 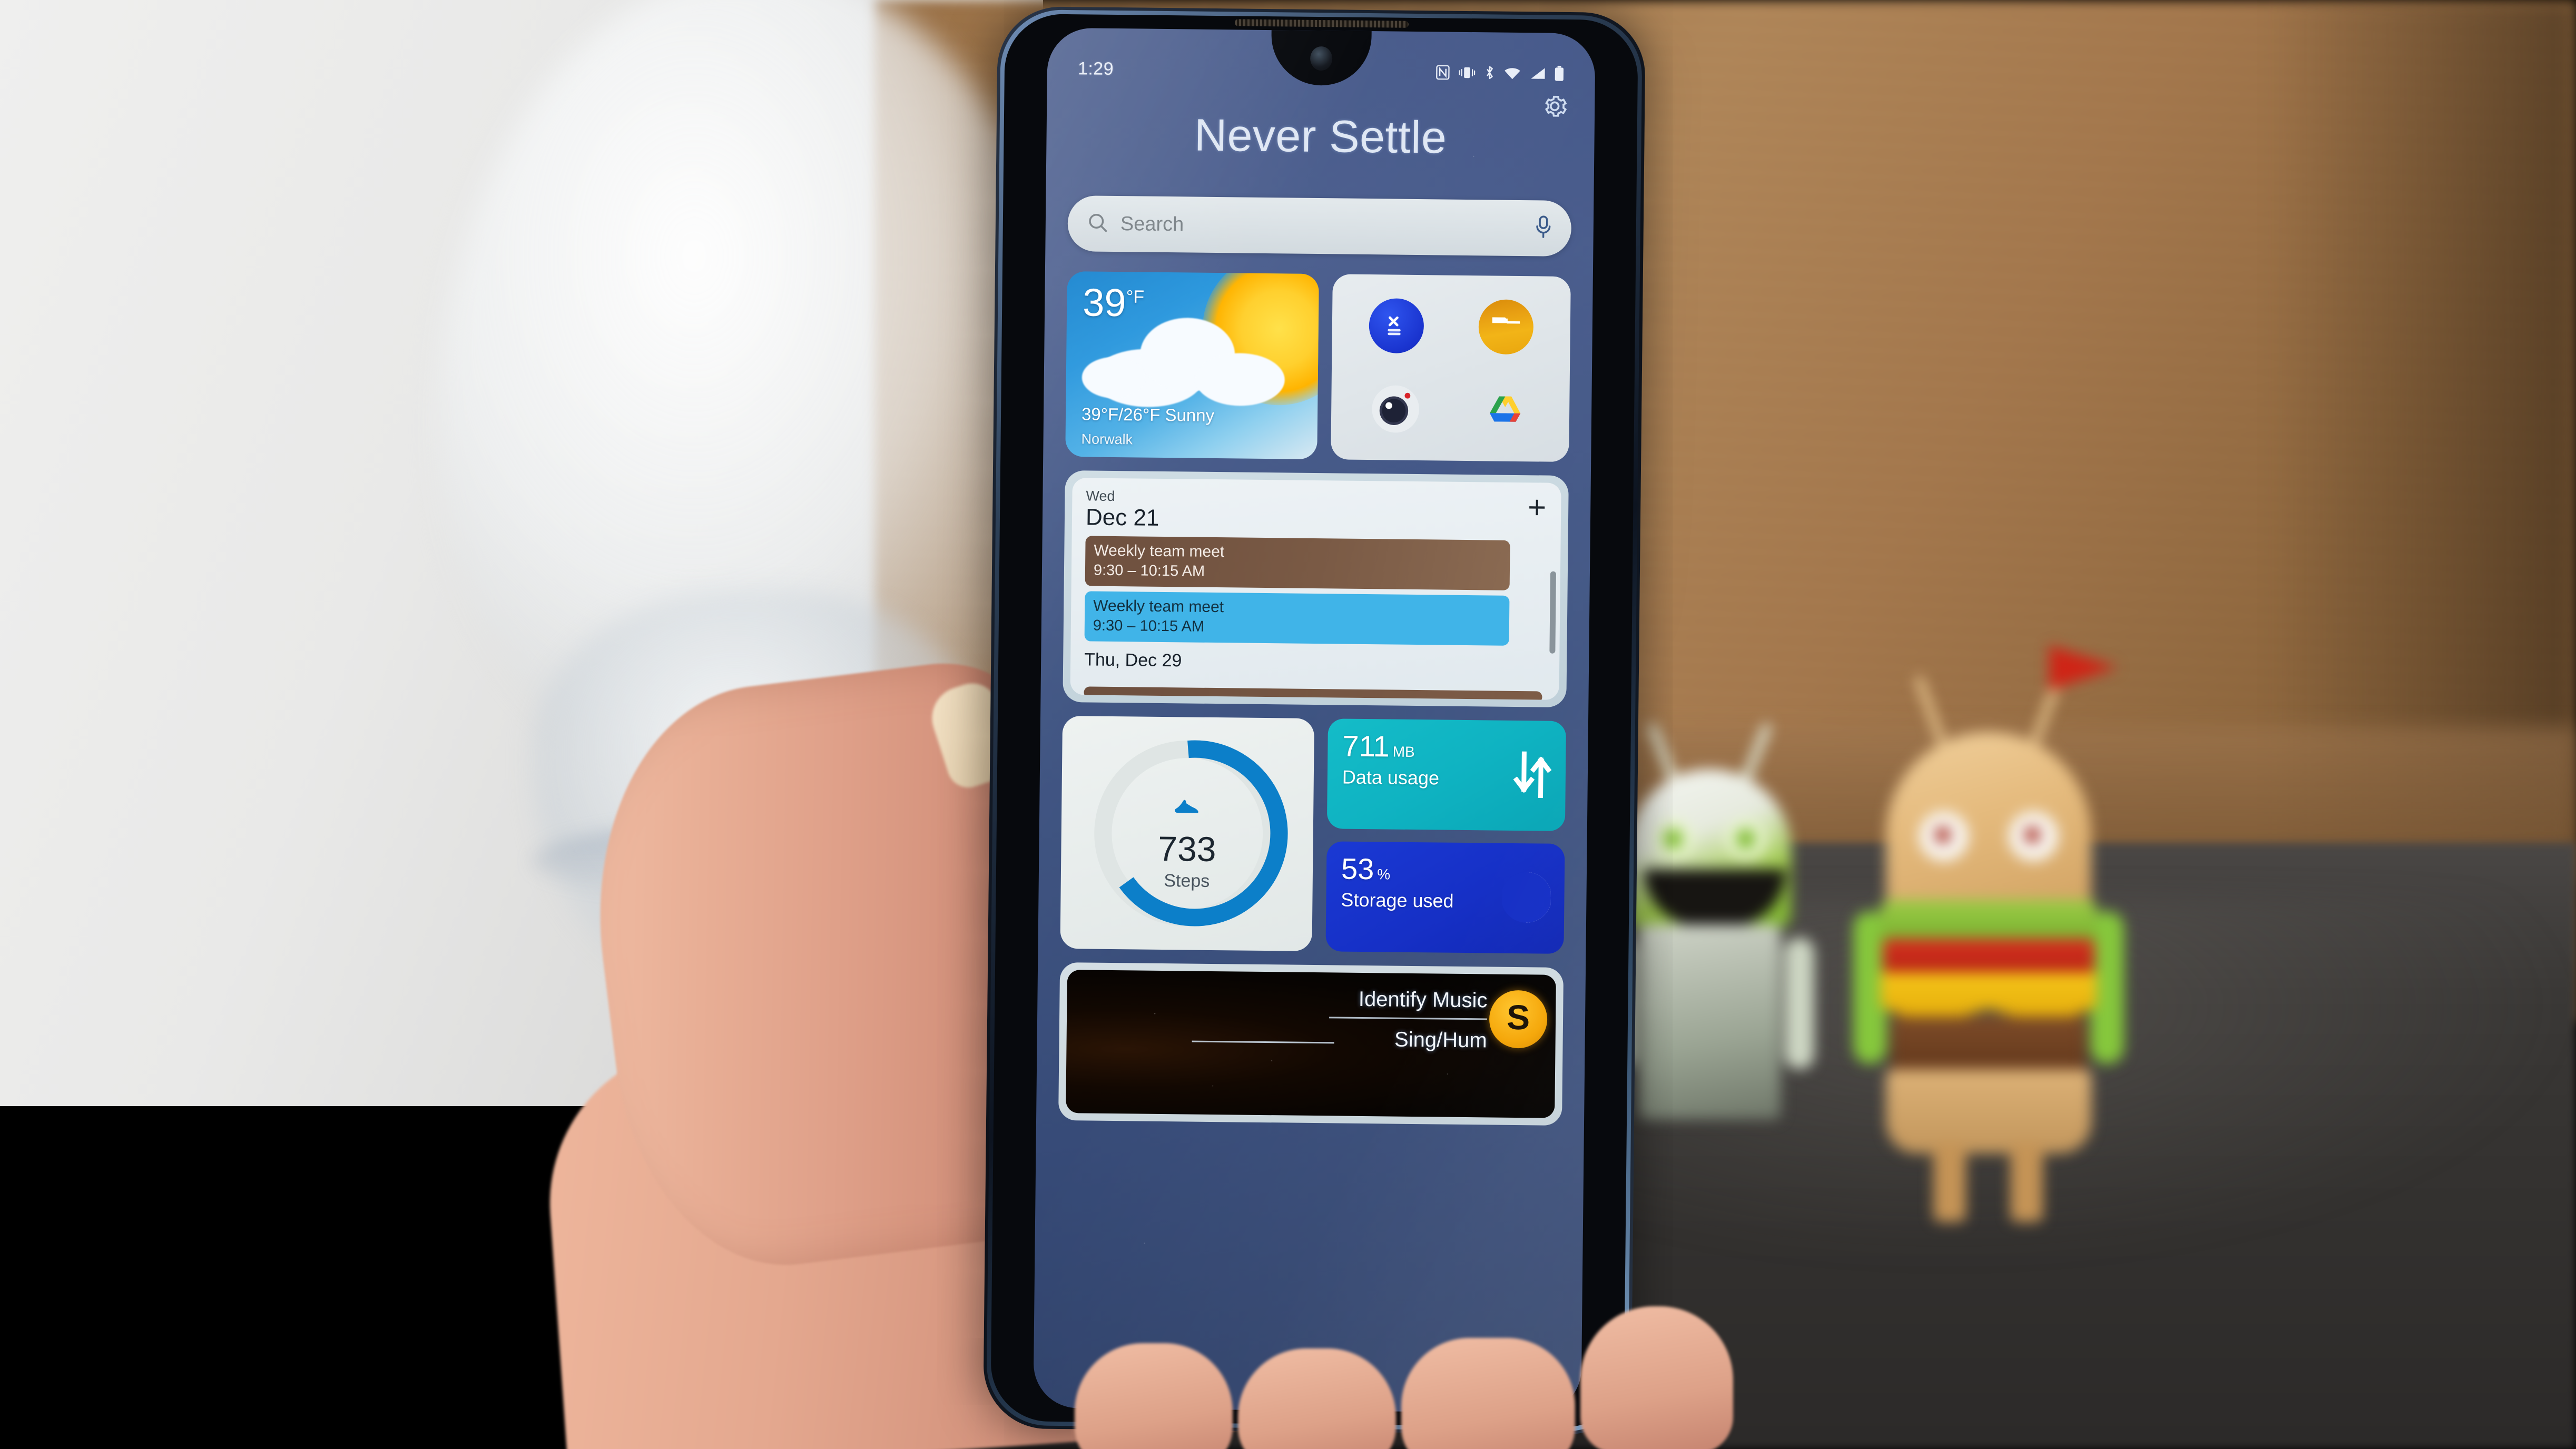 I want to click on status-clock: 1:29, so click(x=1095, y=68).